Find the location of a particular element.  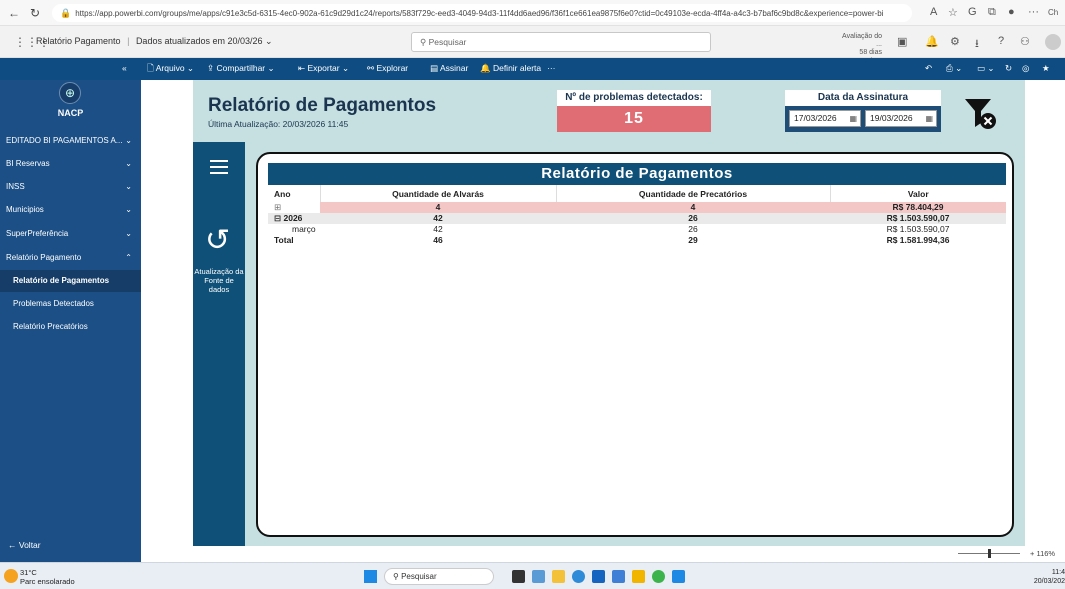

help-icon: ? is located at coordinates (1001, 41).